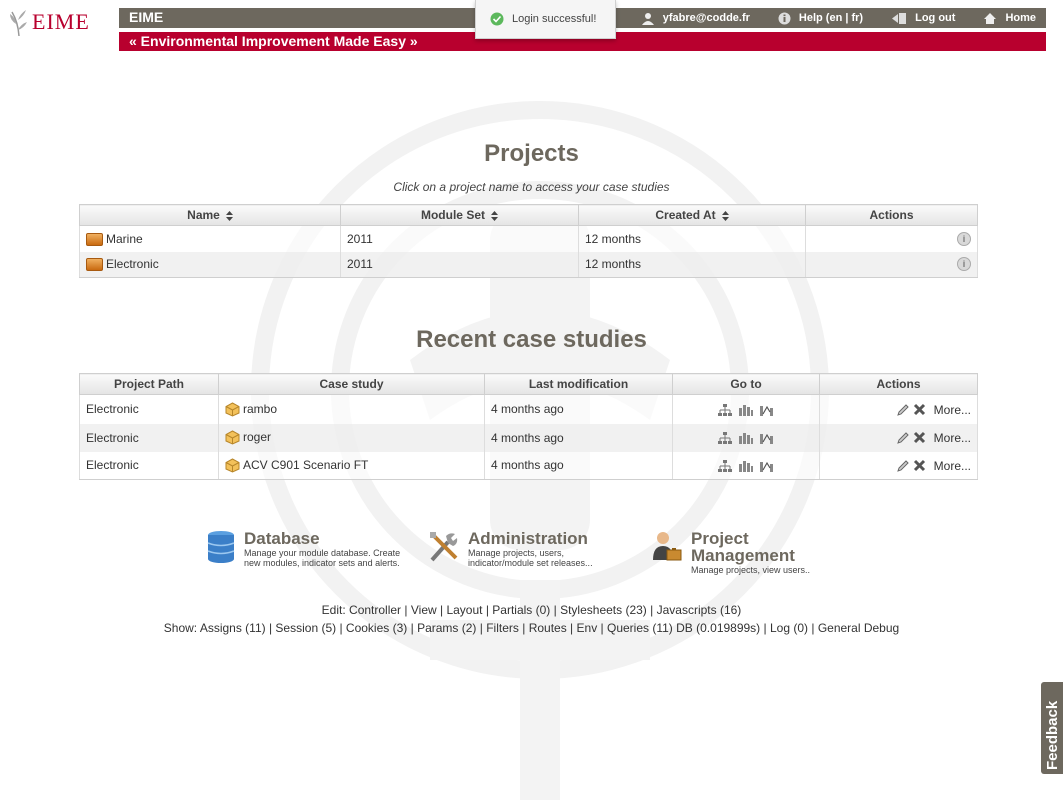  Describe the element at coordinates (210, 264) in the screenshot. I see `project-name-cell: Electronic` at that location.